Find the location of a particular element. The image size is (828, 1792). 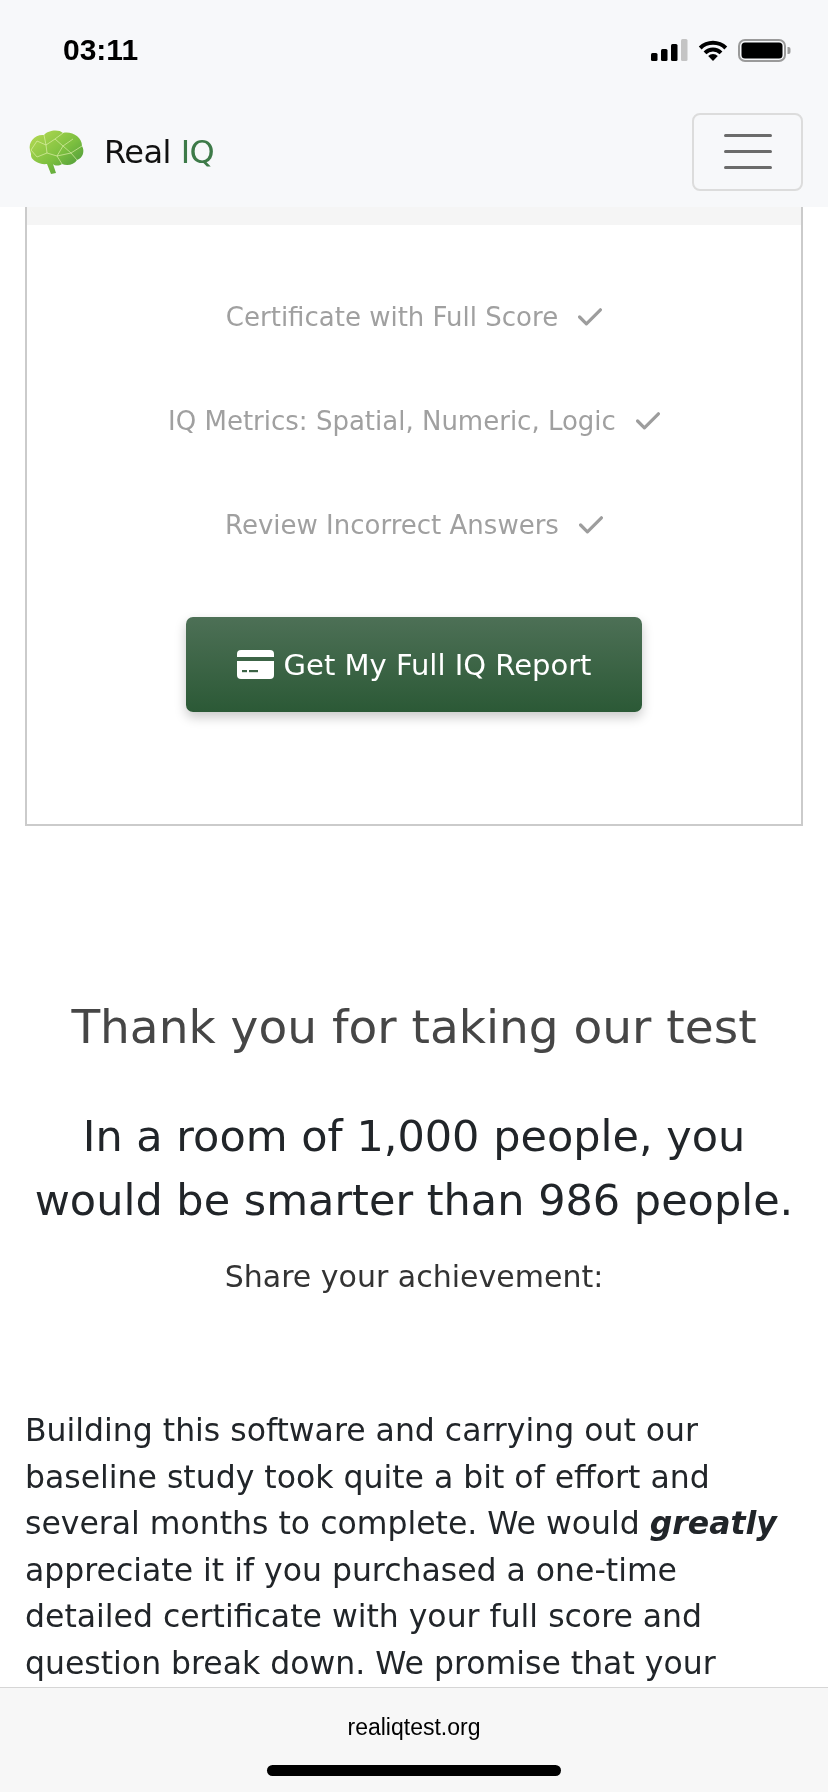

credit-card-icon is located at coordinates (255, 664).